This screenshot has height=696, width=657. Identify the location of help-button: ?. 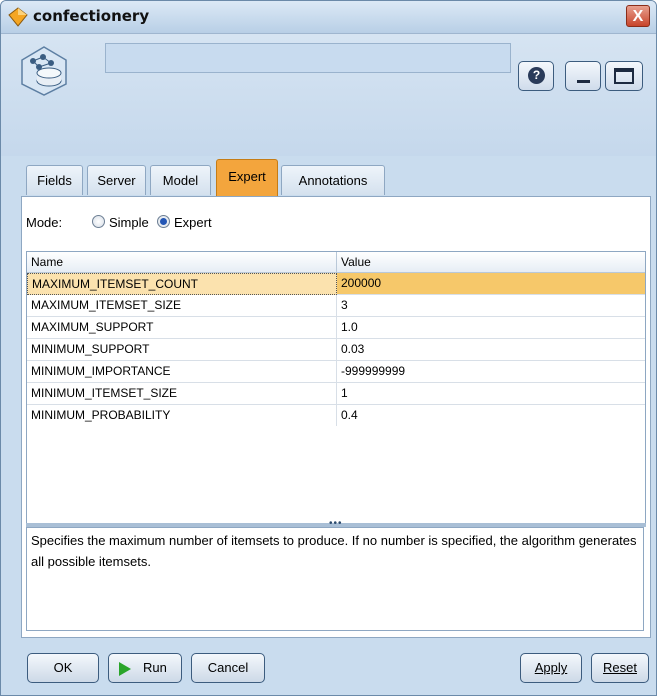
(536, 76).